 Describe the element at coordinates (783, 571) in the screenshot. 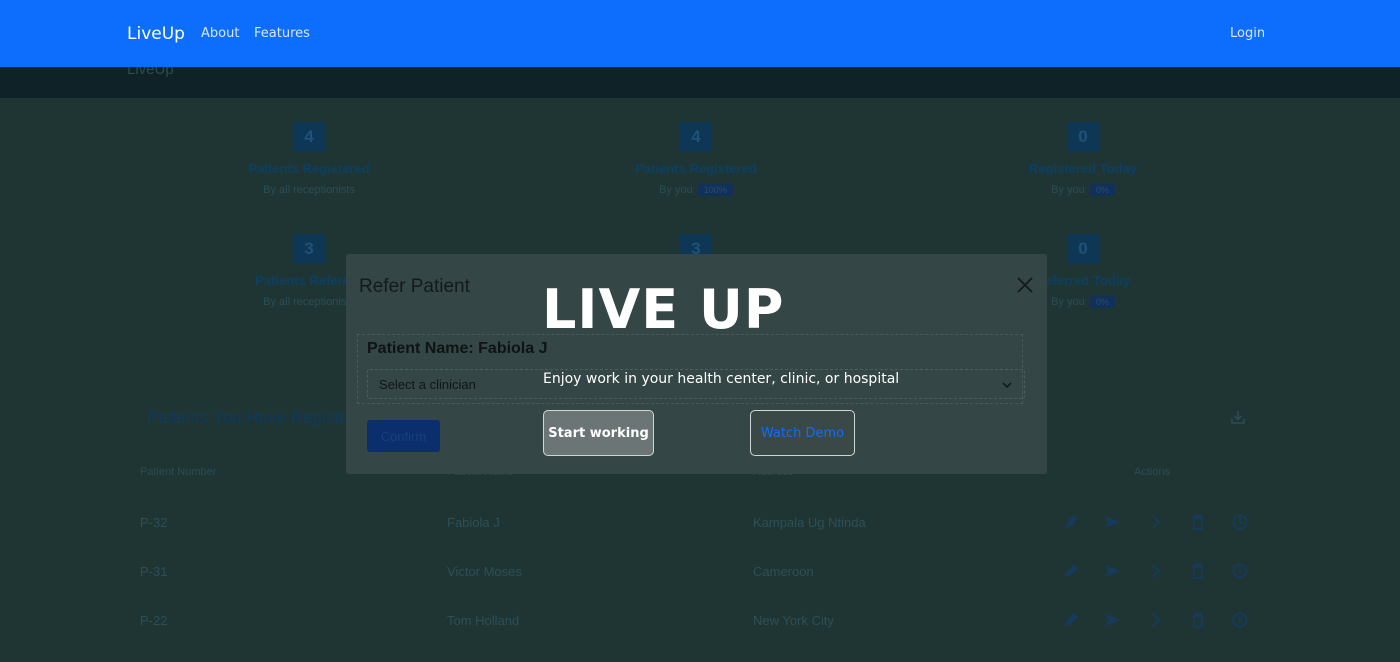

I see `cell-address: Cameroon` at that location.